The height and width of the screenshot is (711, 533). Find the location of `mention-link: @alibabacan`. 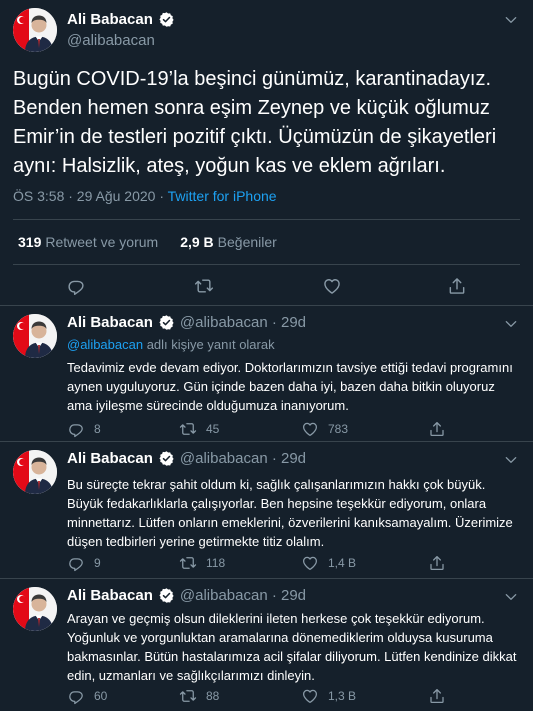

mention-link: @alibabacan is located at coordinates (105, 344).